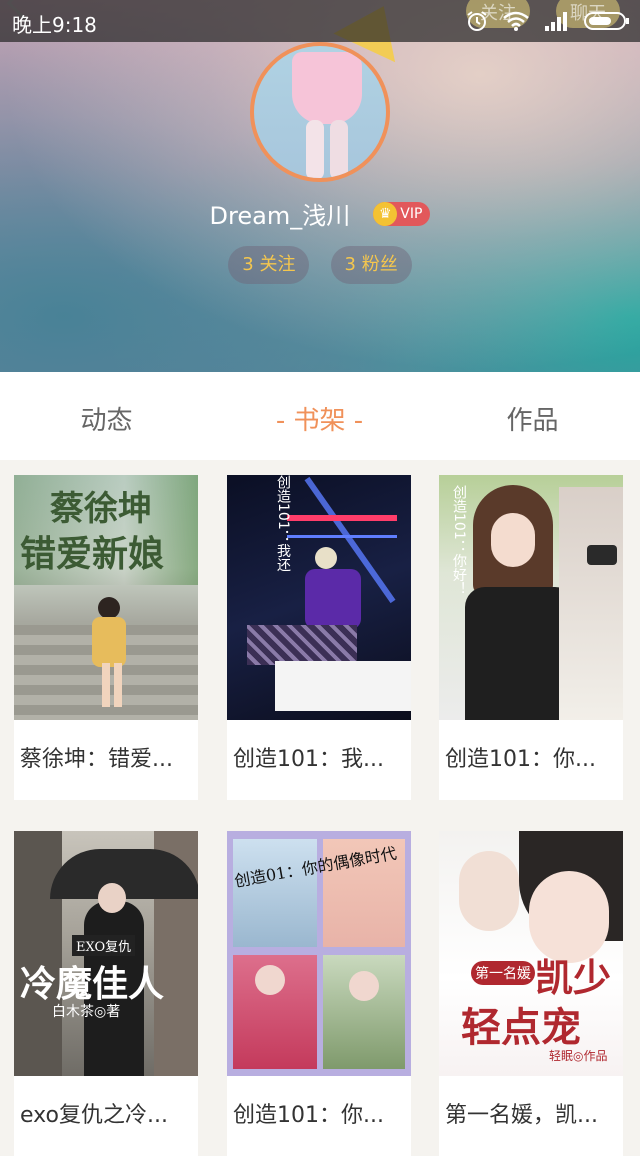 The width and height of the screenshot is (640, 1156). What do you see at coordinates (92, 554) in the screenshot?
I see `cover-title-line2: 错爱新娘` at bounding box center [92, 554].